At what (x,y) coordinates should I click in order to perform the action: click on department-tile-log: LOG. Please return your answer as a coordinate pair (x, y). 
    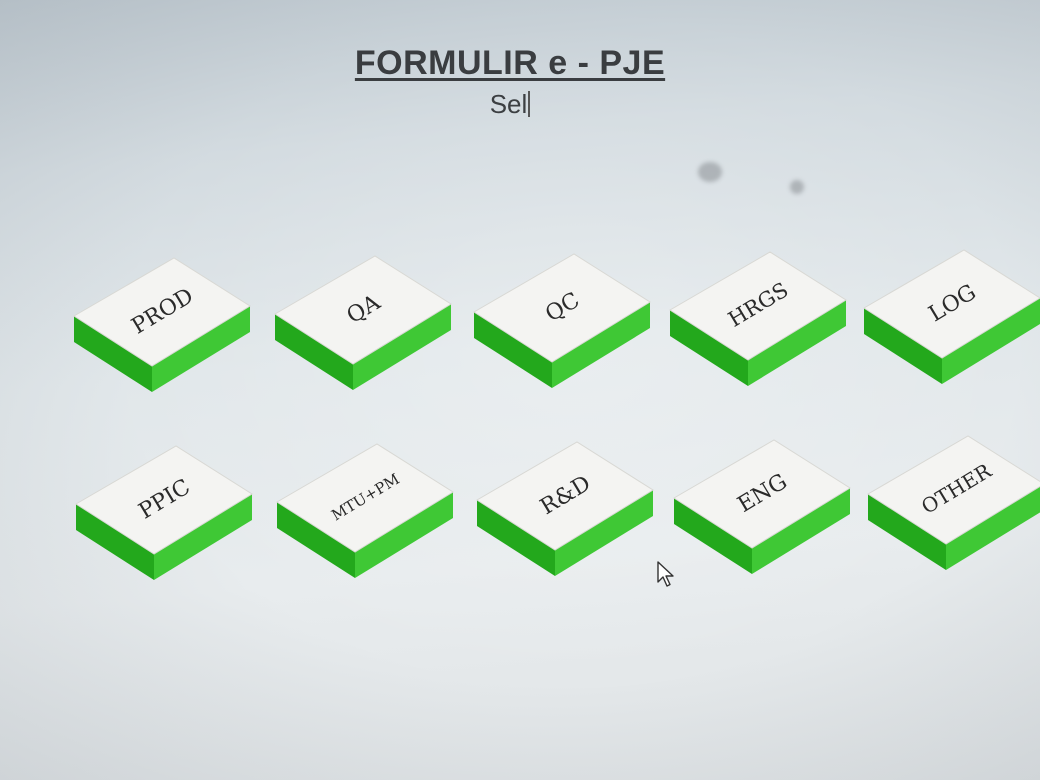
    Looking at the image, I should click on (951, 324).